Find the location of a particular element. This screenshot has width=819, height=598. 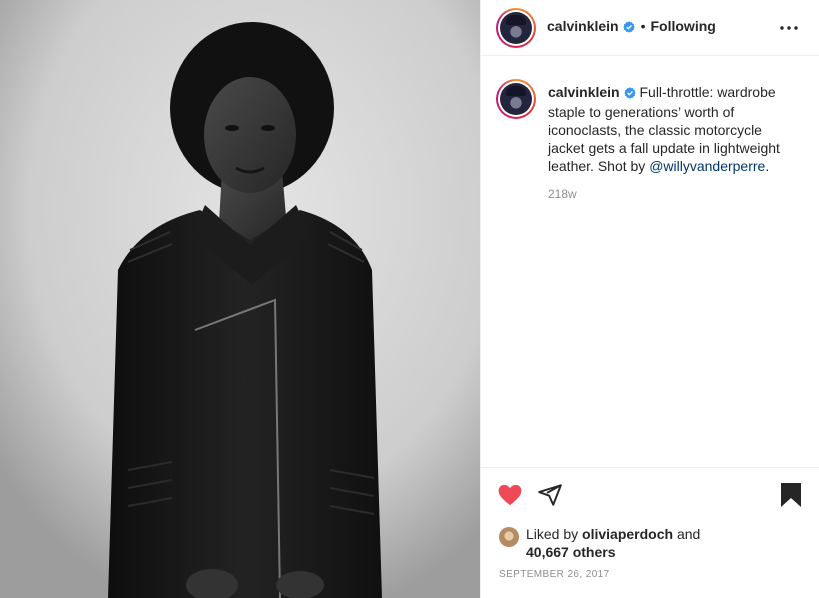

more-dots-icon is located at coordinates (789, 28).